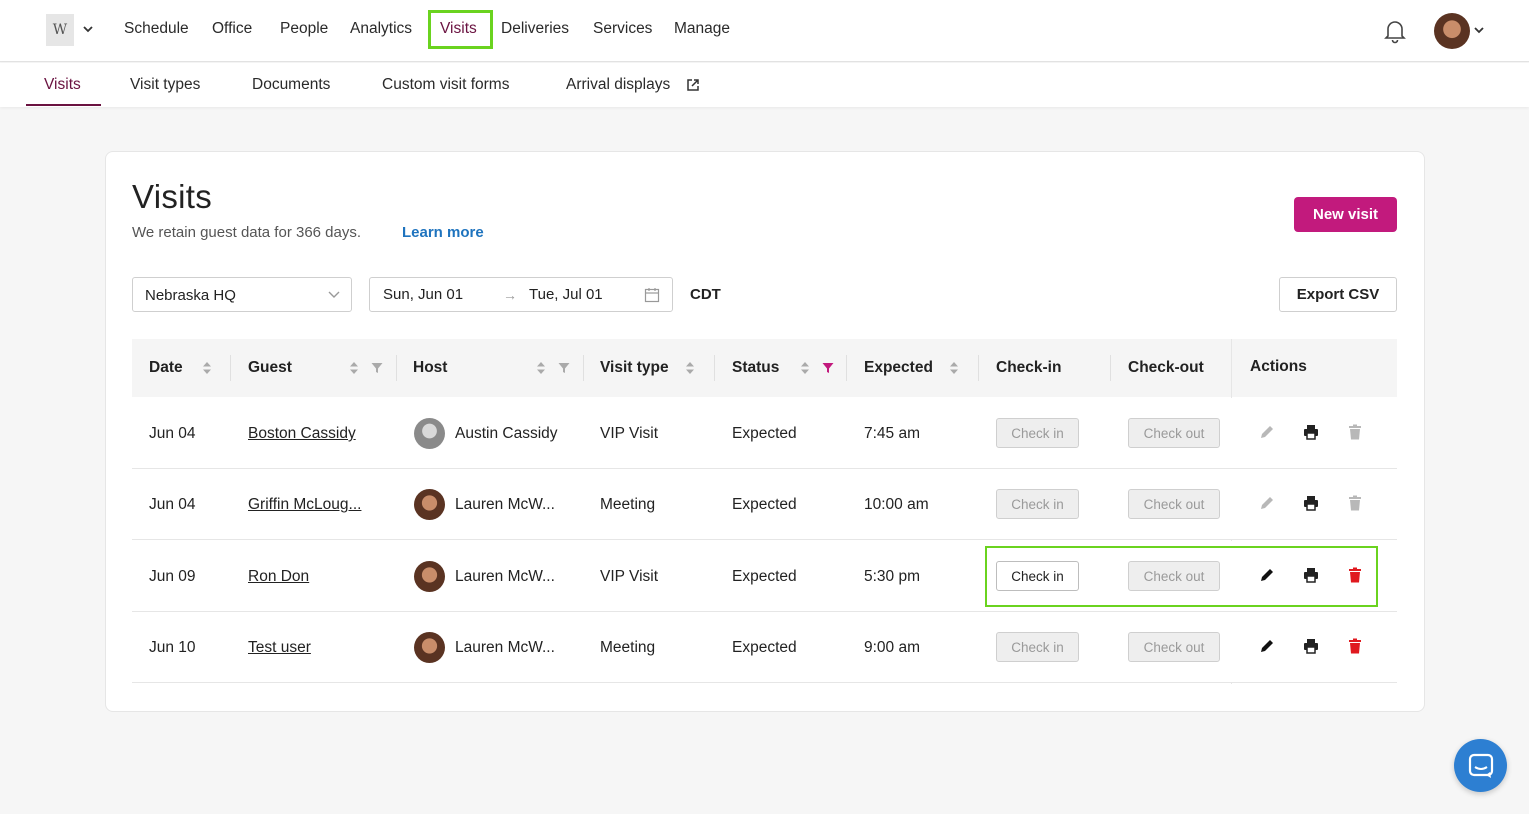  I want to click on nav-highlight-box, so click(460, 29).